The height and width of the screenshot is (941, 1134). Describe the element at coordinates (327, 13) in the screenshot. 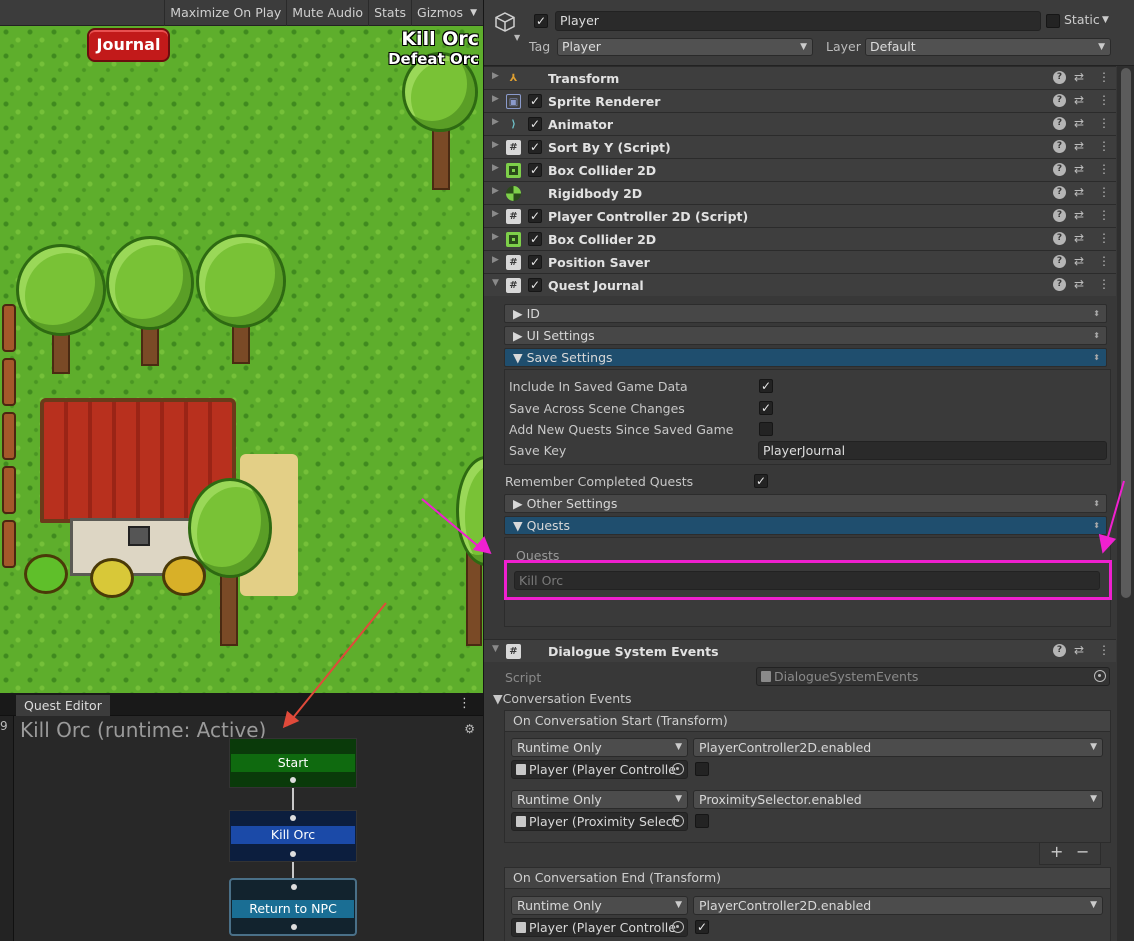

I see `mute-audio-toggle: Mute Audio` at that location.